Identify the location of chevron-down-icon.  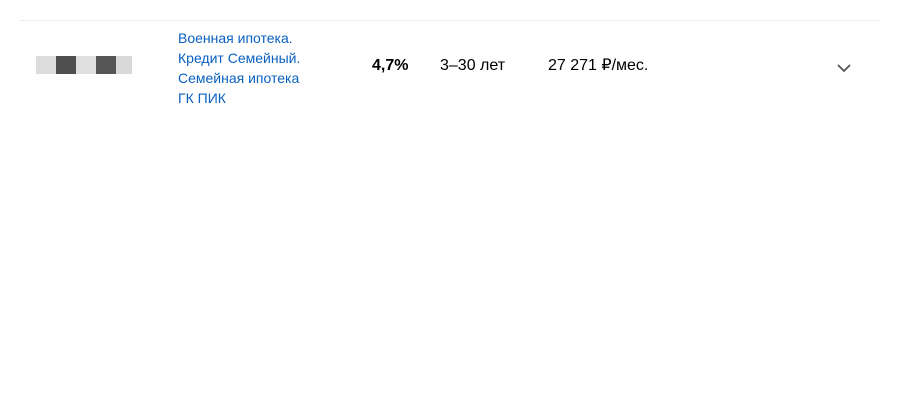
(844, 68).